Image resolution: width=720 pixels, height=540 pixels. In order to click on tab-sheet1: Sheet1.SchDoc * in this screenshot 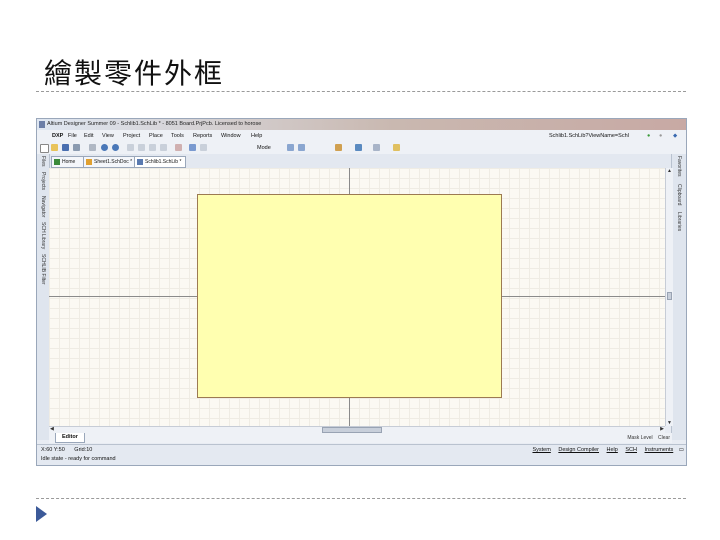, I will do `click(109, 162)`.